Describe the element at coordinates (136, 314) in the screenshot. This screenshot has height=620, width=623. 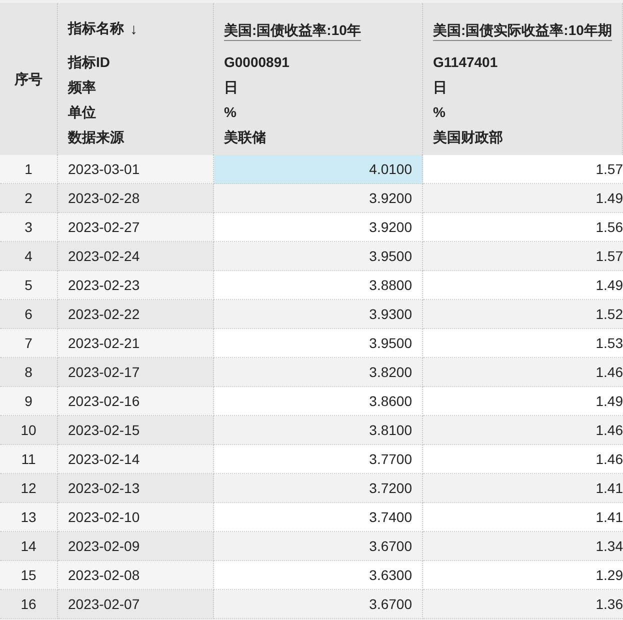
I see `table-cell: 2023-02-22` at that location.